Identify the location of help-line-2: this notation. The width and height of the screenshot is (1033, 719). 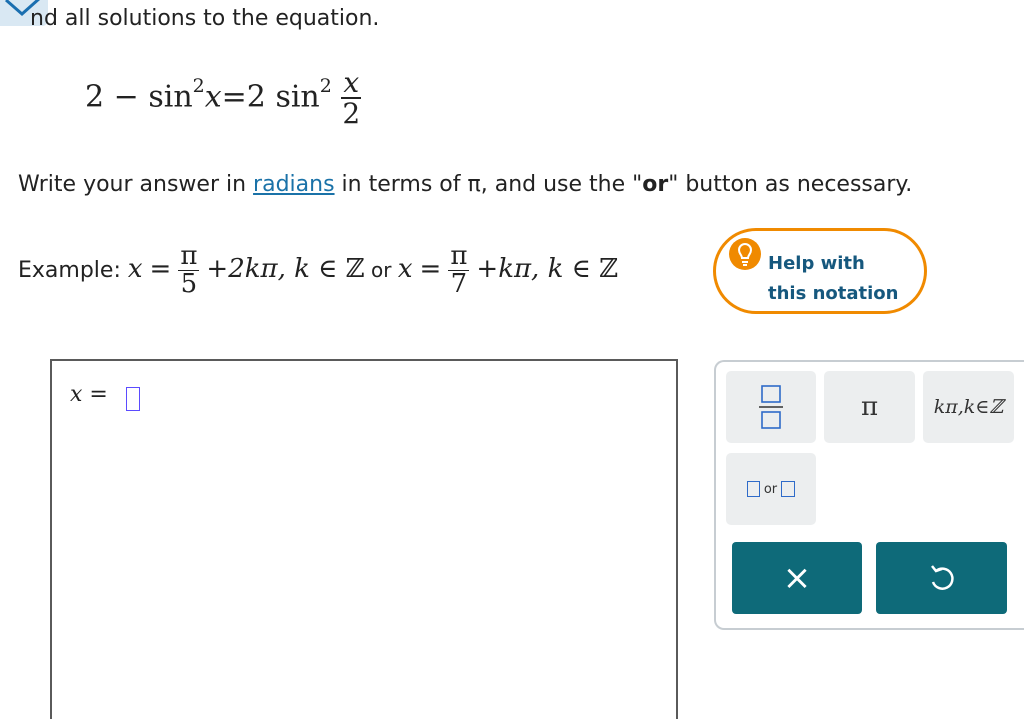
(833, 293).